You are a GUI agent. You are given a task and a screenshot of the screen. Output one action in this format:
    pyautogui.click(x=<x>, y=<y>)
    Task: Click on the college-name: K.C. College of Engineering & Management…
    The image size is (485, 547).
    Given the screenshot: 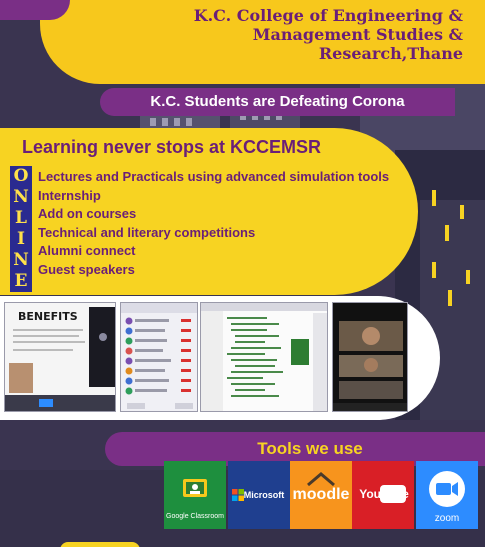 What is the action you would take?
    pyautogui.click(x=328, y=34)
    